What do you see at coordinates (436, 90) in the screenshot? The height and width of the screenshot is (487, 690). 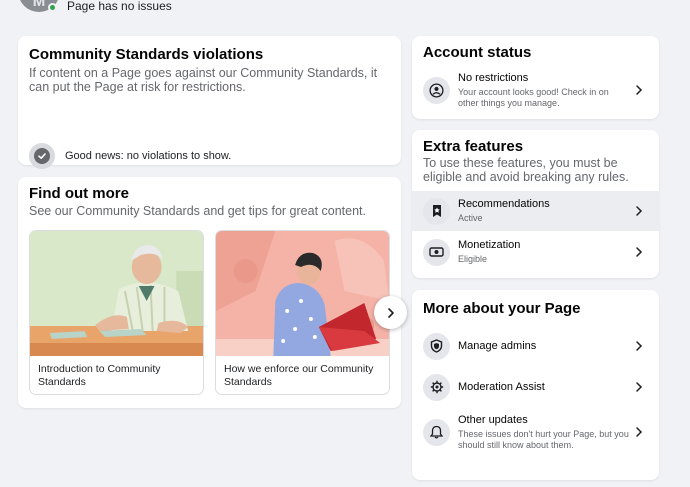 I see `account-icon` at bounding box center [436, 90].